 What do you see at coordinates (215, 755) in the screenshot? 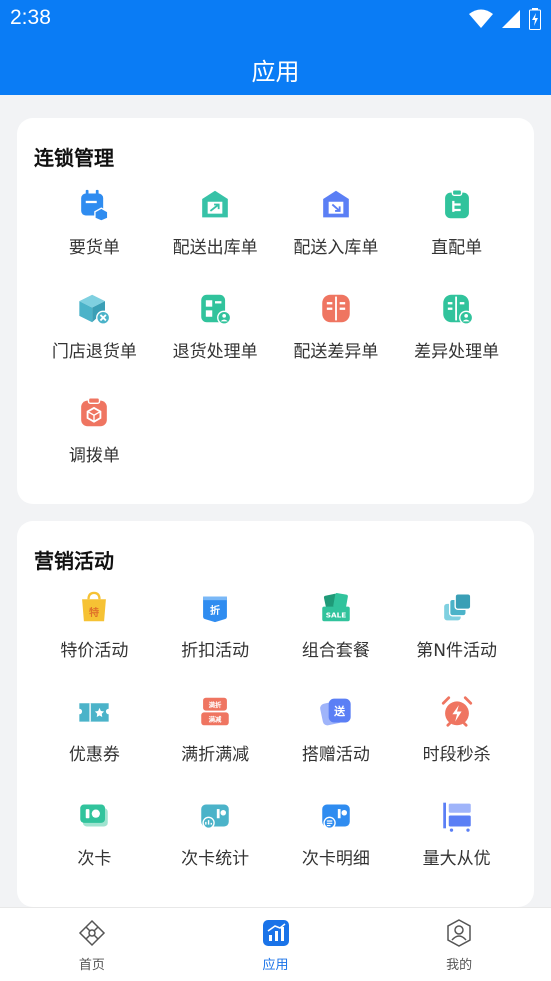
I see `app-item-label: 满折满减` at bounding box center [215, 755].